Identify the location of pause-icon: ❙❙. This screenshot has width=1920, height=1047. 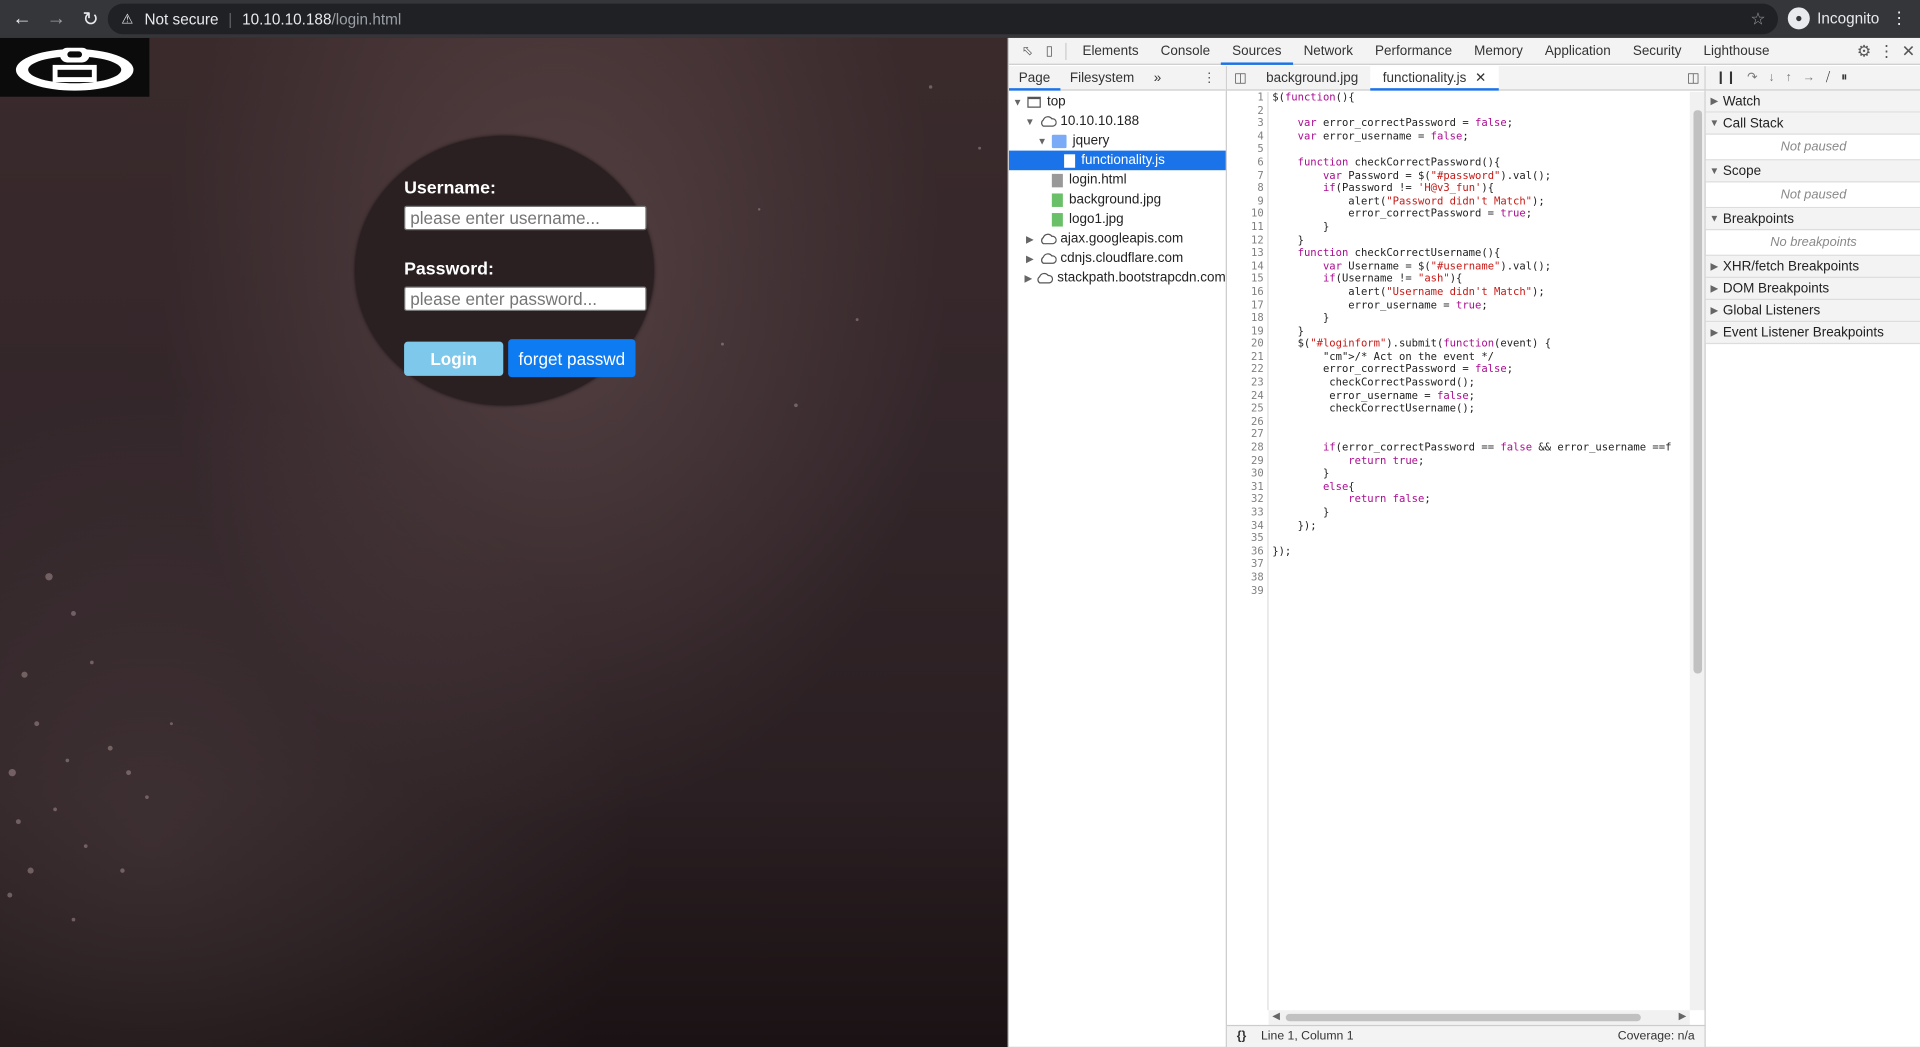
(1726, 77).